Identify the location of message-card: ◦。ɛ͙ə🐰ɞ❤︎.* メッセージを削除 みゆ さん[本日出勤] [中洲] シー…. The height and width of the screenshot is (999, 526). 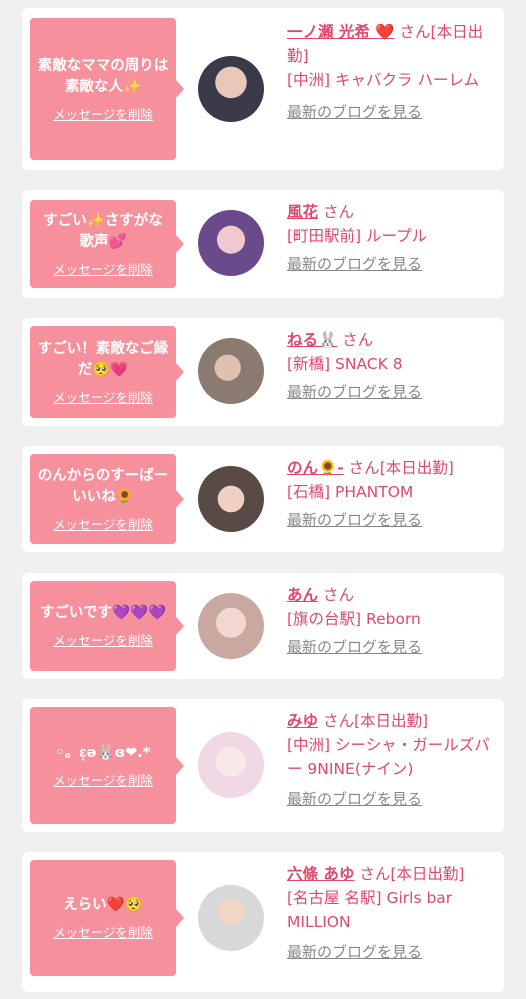
(263, 765).